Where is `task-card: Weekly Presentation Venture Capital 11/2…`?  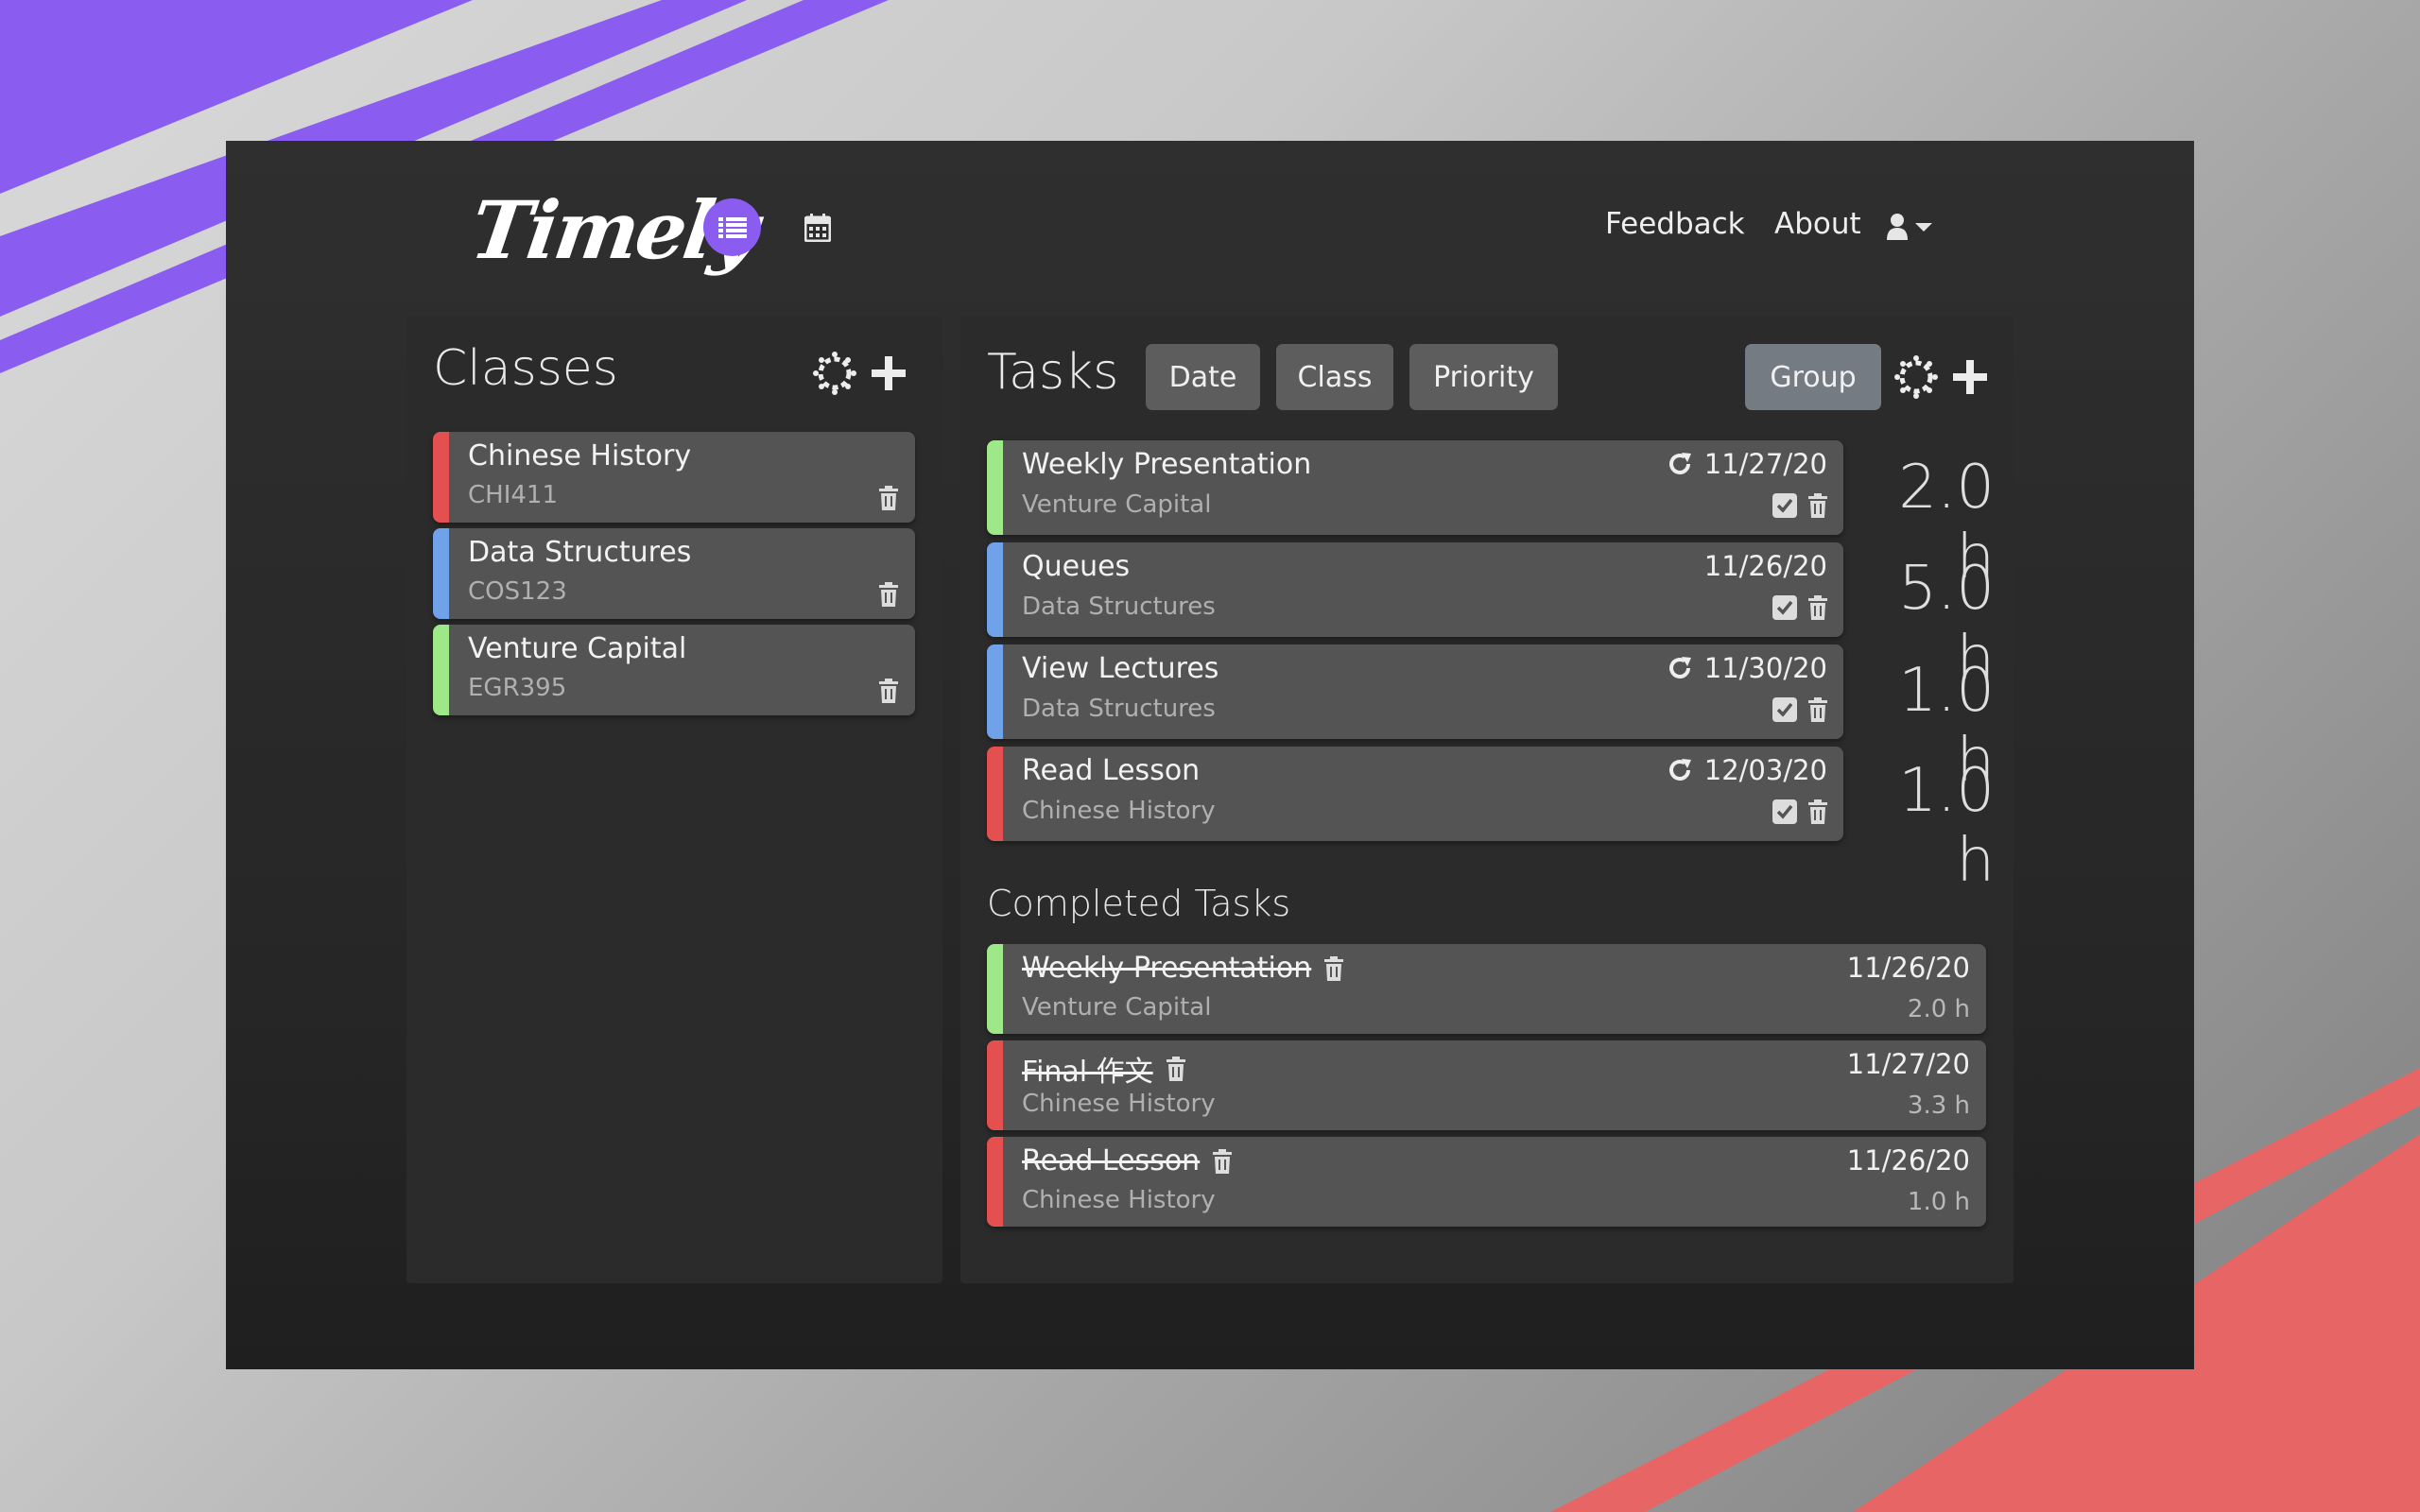 task-card: Weekly Presentation Venture Capital 11/2… is located at coordinates (1415, 487).